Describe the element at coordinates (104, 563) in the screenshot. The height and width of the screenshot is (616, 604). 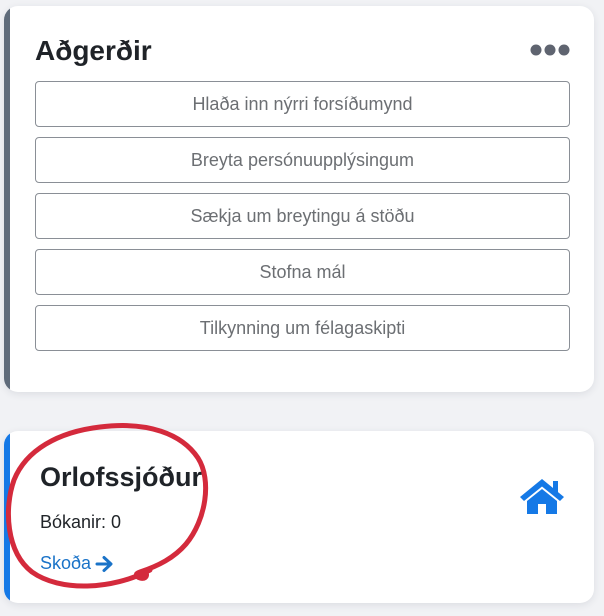
I see `arrow-right-icon` at that location.